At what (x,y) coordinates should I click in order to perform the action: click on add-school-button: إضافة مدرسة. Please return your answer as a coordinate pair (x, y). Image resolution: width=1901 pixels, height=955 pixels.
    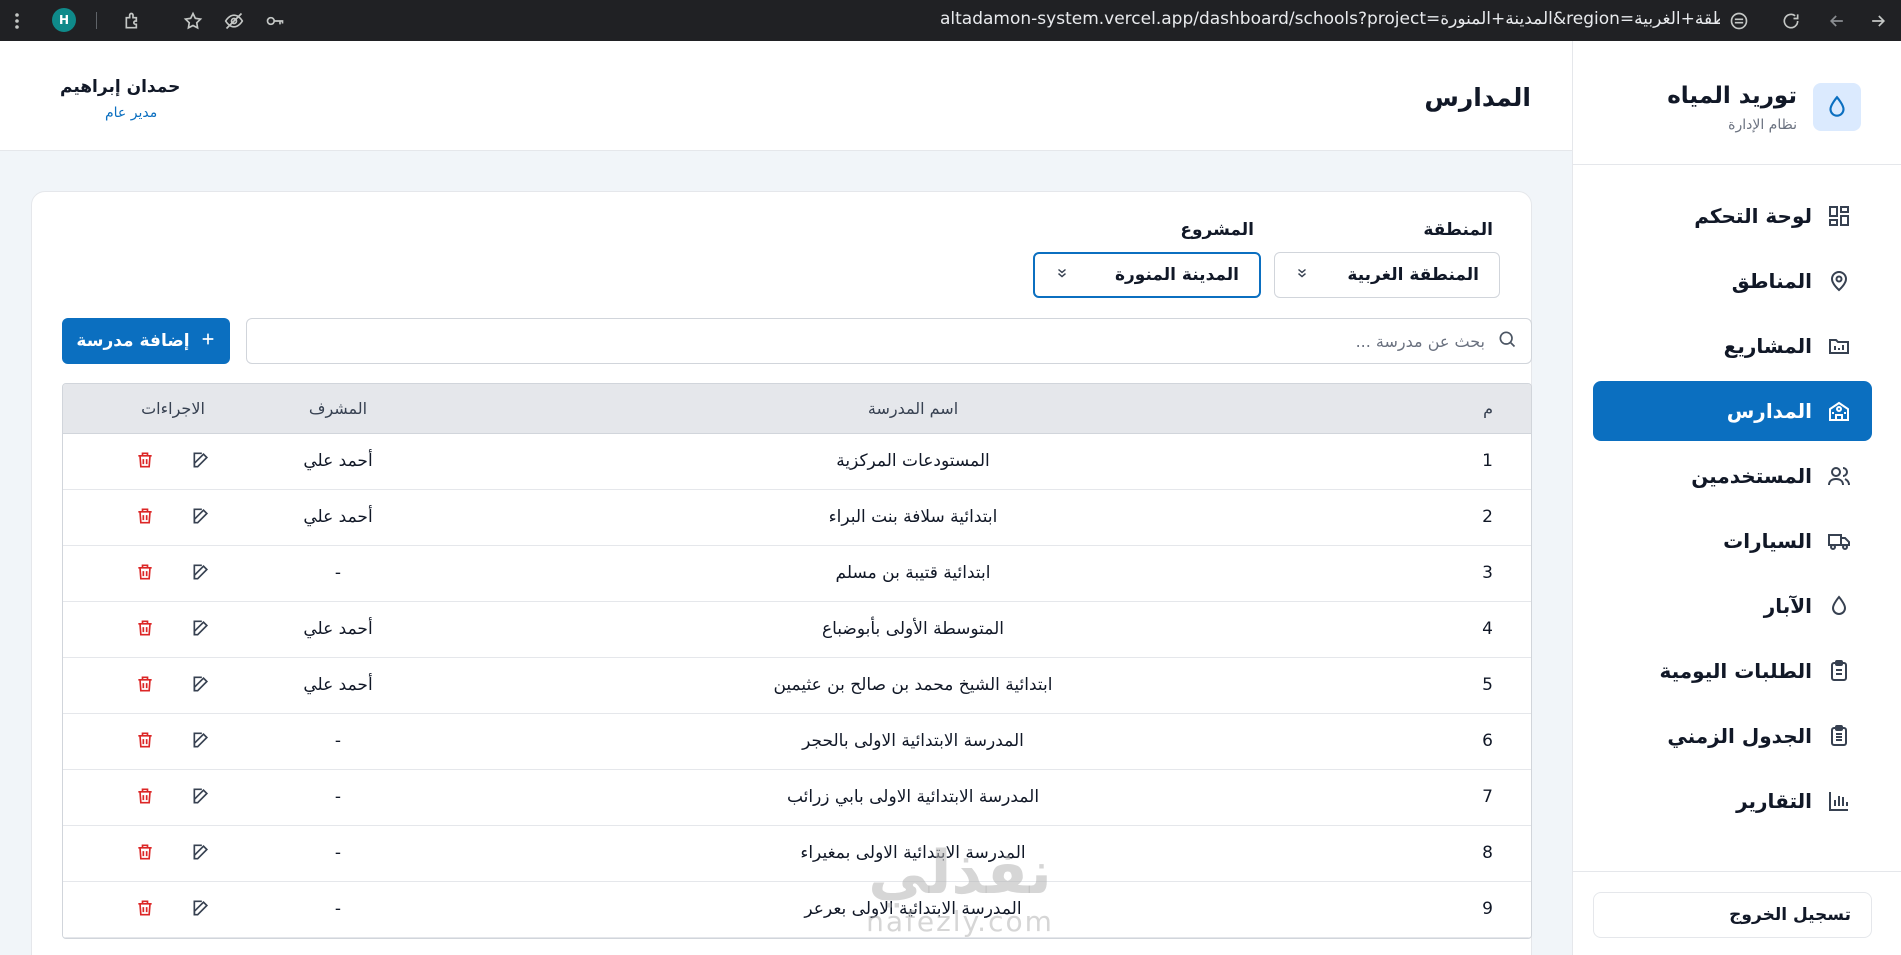
    Looking at the image, I should click on (146, 341).